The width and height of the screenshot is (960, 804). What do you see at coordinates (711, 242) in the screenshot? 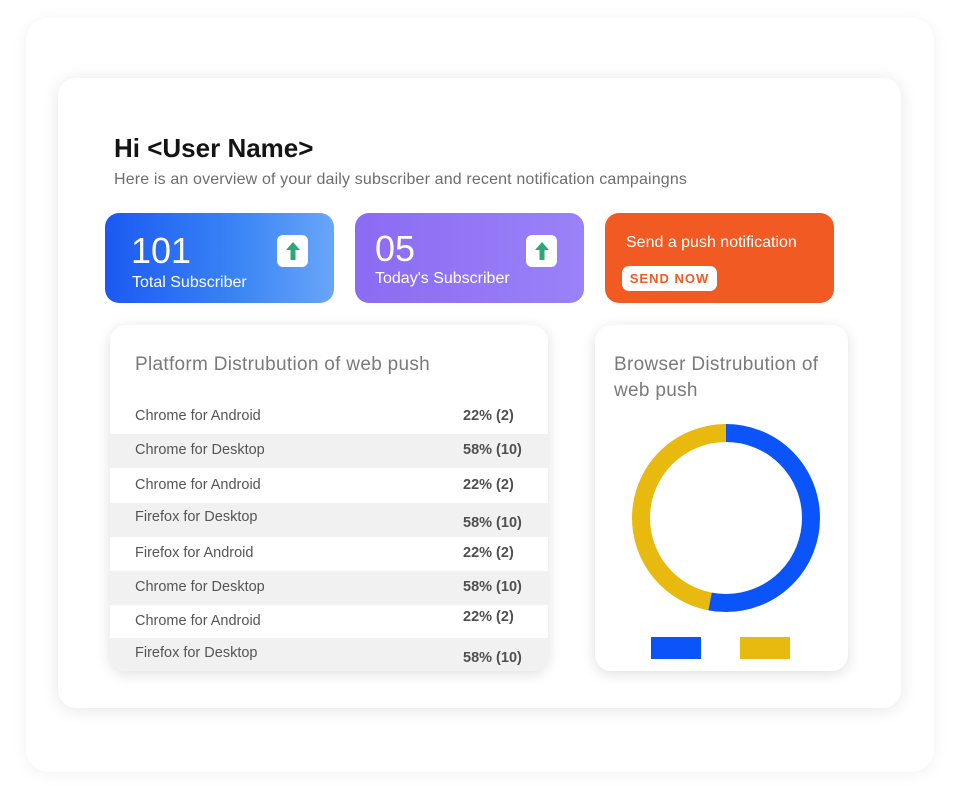
I see `push-notification-text: Send a push notification` at bounding box center [711, 242].